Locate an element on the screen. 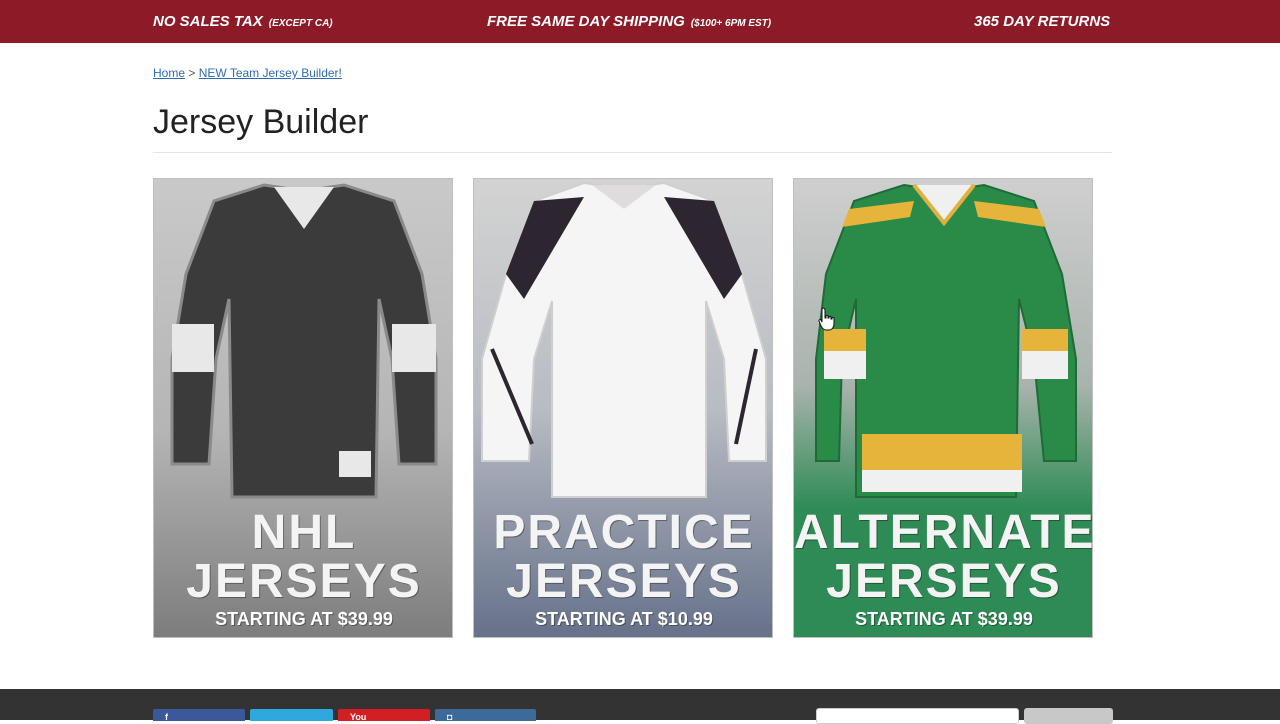  instagram-button: ◘ is located at coordinates (485, 715).